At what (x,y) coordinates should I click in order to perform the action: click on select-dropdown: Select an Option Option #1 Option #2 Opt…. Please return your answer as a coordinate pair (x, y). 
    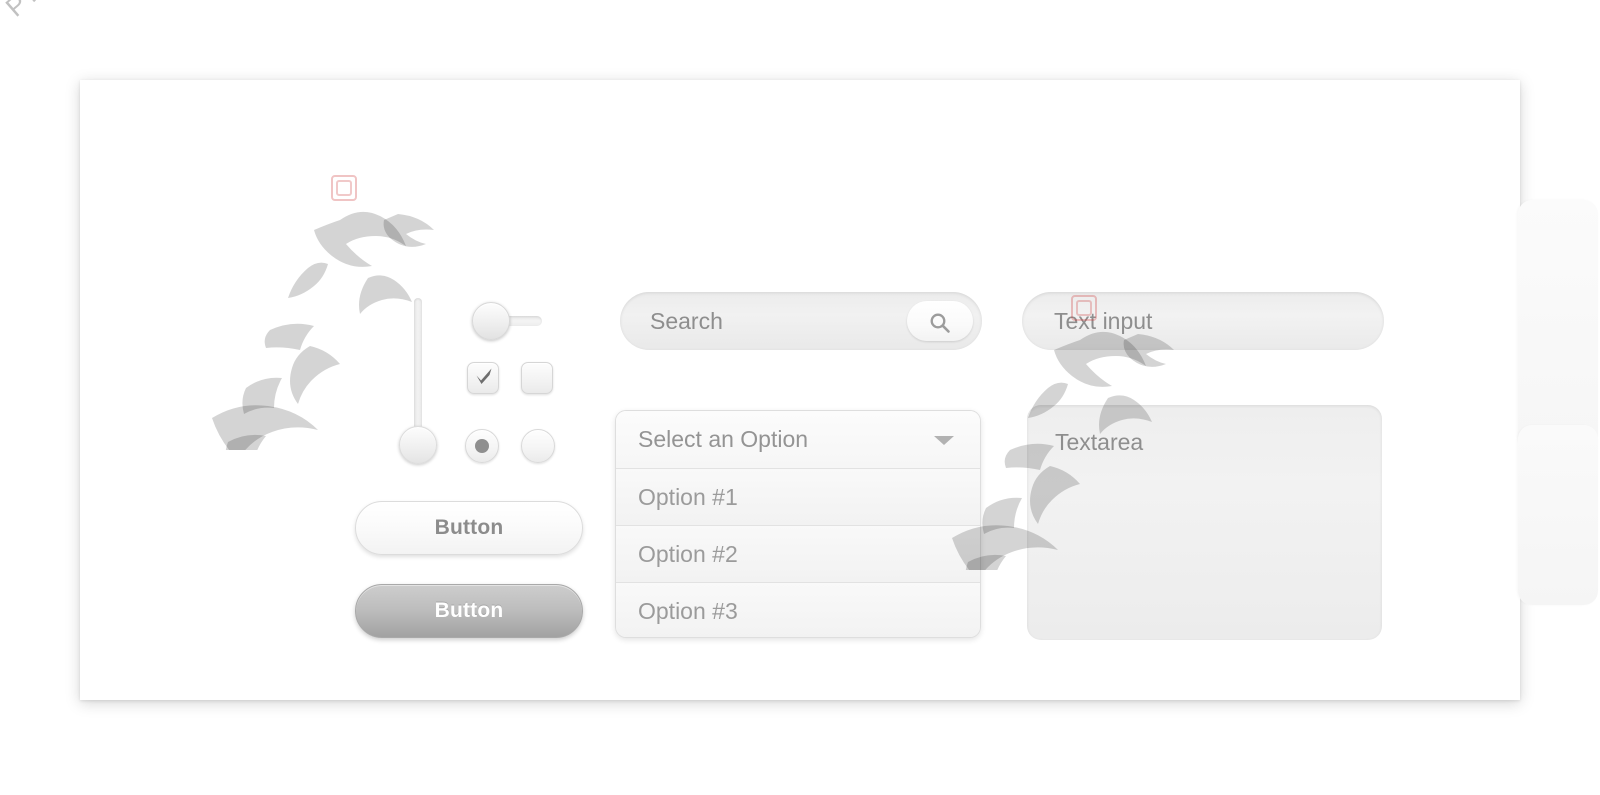
    Looking at the image, I should click on (798, 524).